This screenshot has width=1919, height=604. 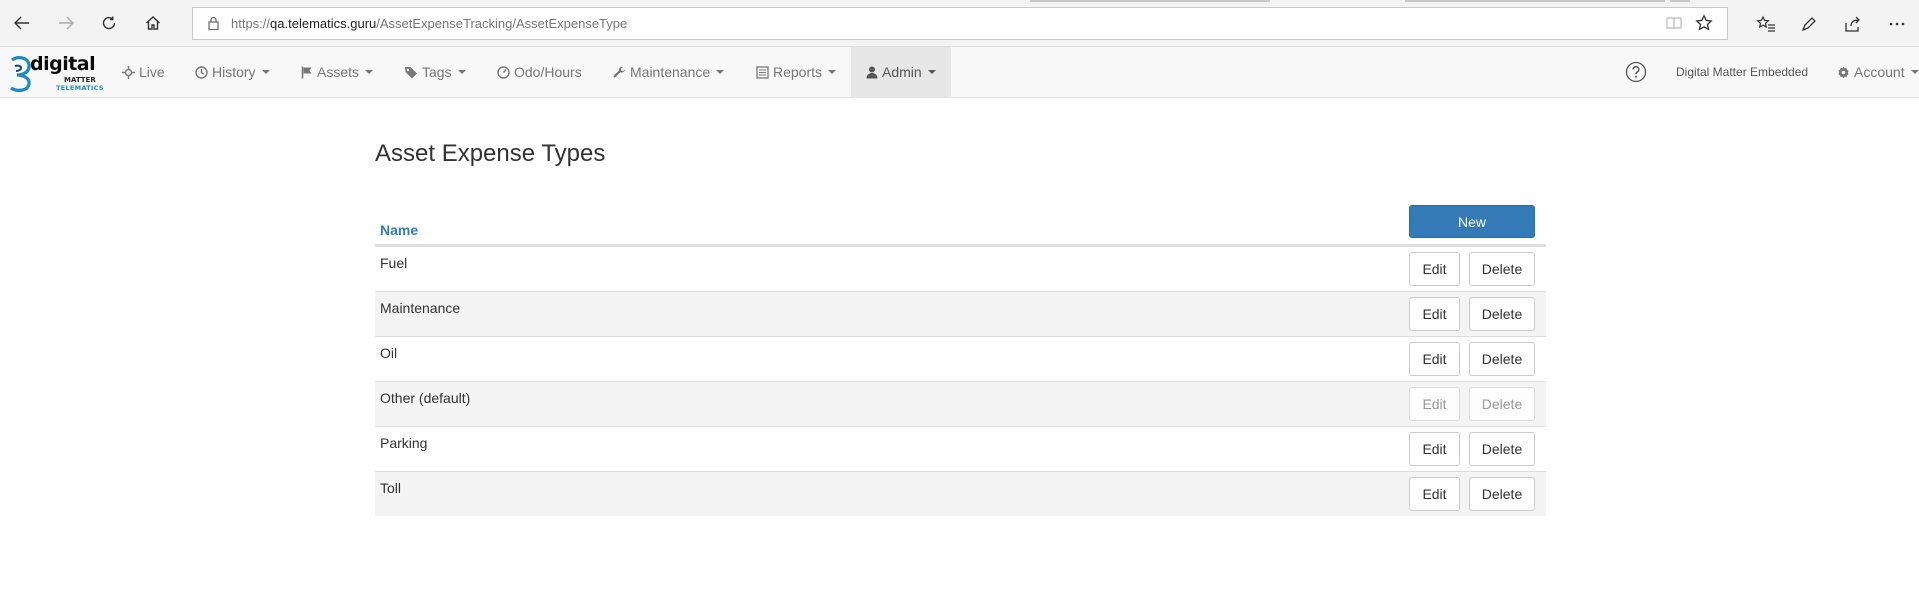 I want to click on nav-tags: Tags, so click(x=435, y=72).